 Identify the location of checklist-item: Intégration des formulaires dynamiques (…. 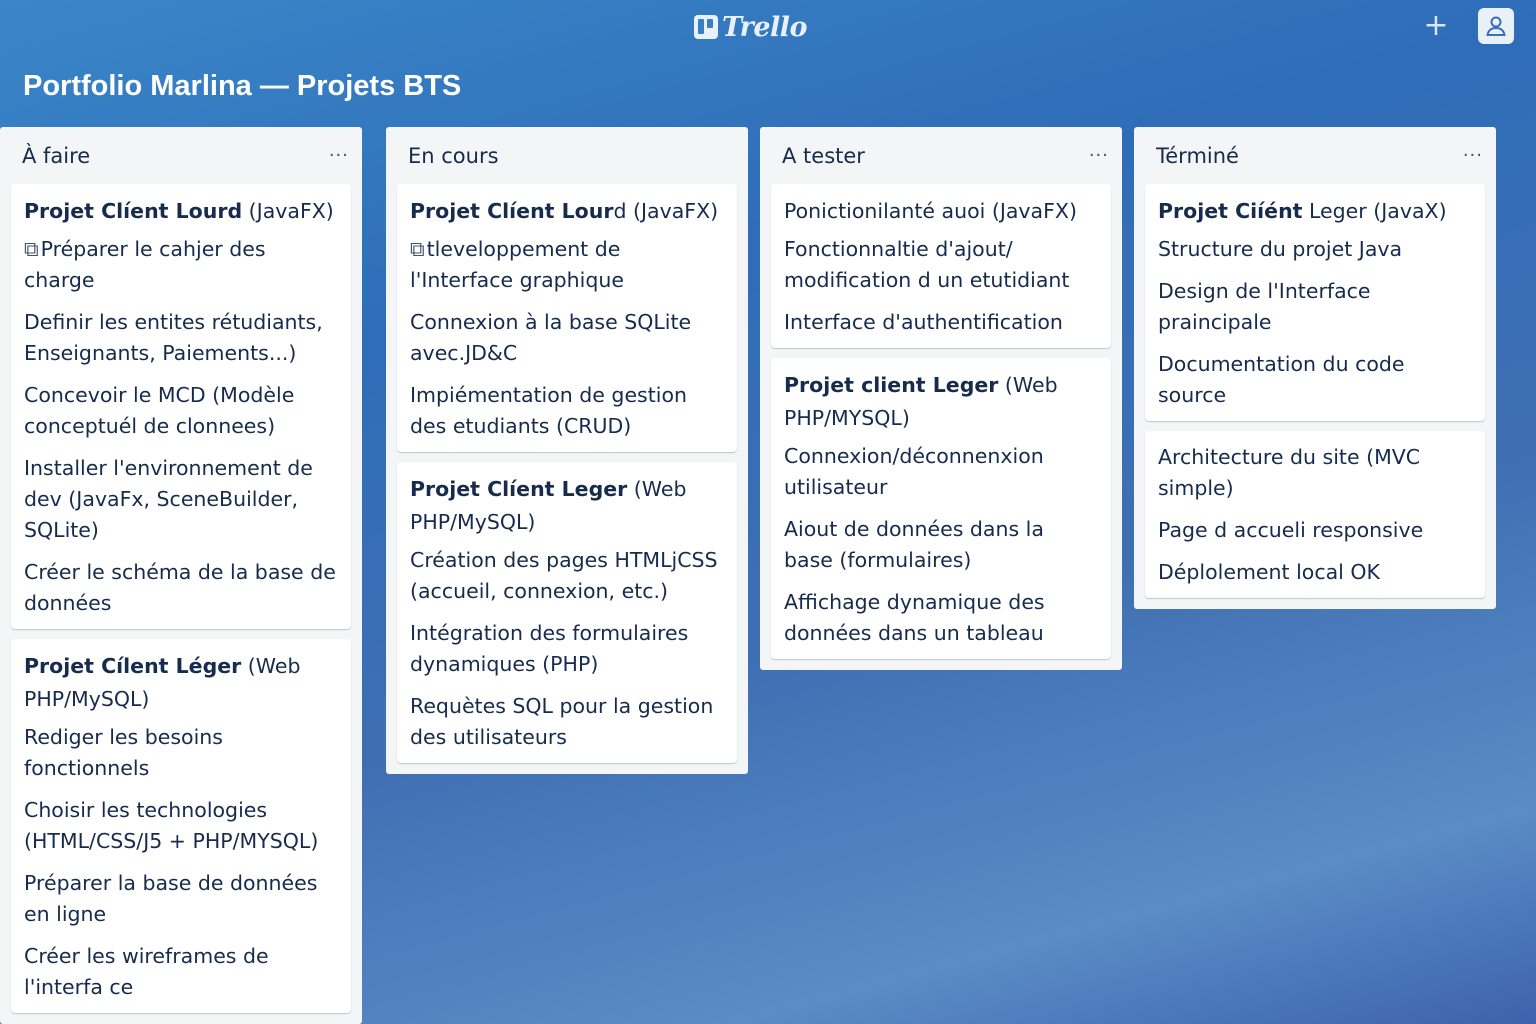
(567, 649).